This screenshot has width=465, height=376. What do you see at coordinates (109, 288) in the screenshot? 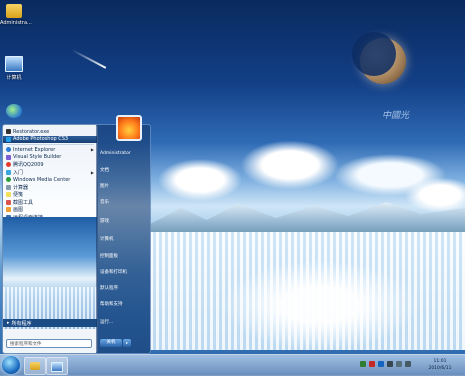
I see `places-item-default-programs: 默认程序` at bounding box center [109, 288].